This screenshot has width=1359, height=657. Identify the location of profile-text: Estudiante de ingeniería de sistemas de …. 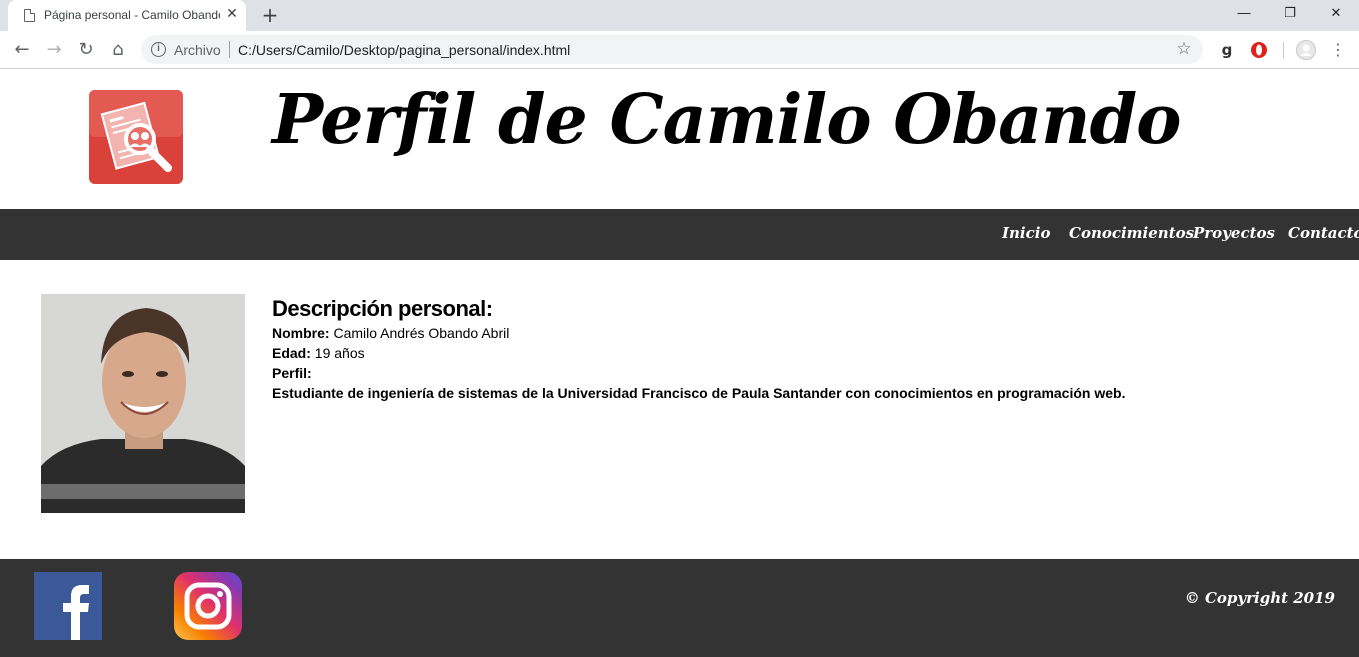
(699, 393).